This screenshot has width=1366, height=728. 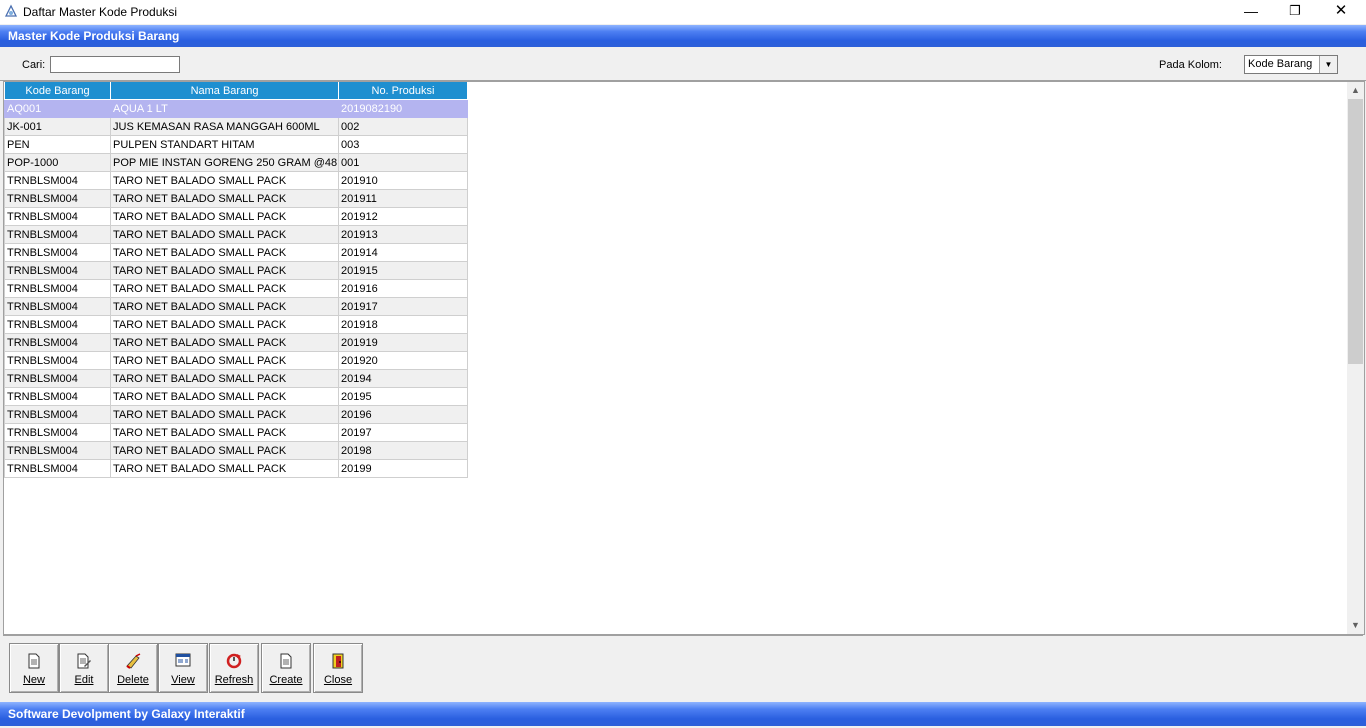 I want to click on cell-nama-barang: PULPEN STANDART HITAM, so click(x=224, y=144).